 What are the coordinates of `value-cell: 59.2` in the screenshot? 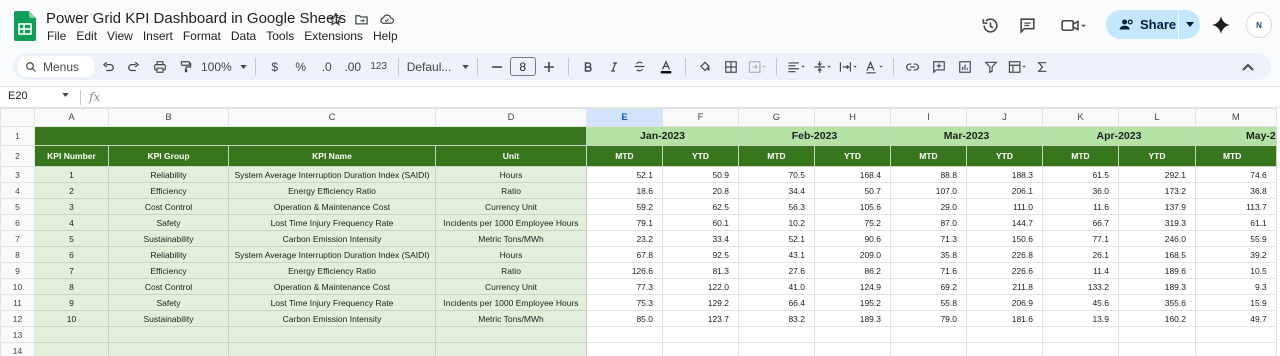 It's located at (624, 206).